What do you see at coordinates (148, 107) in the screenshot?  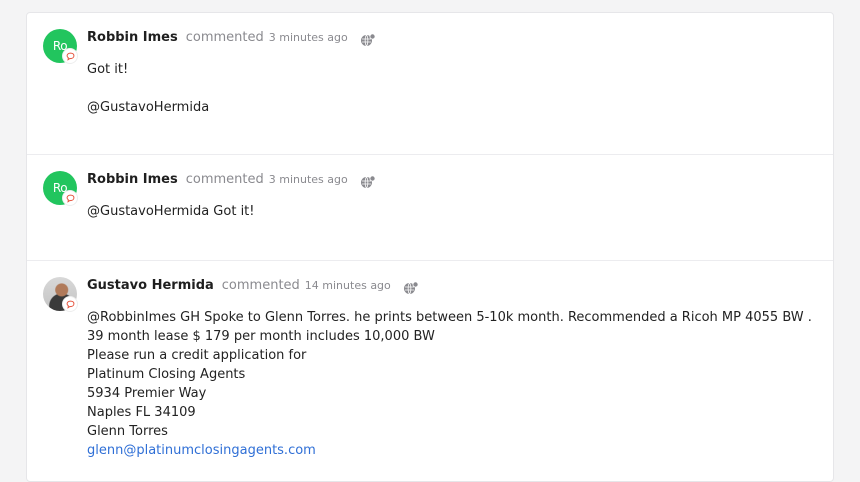 I see `comment-mention: @GustavoHermida` at bounding box center [148, 107].